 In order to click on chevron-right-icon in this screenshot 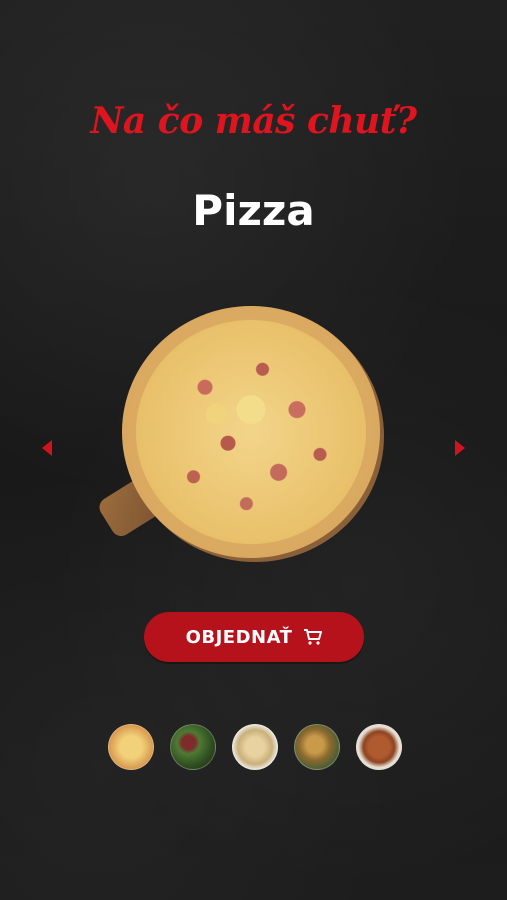, I will do `click(460, 448)`.